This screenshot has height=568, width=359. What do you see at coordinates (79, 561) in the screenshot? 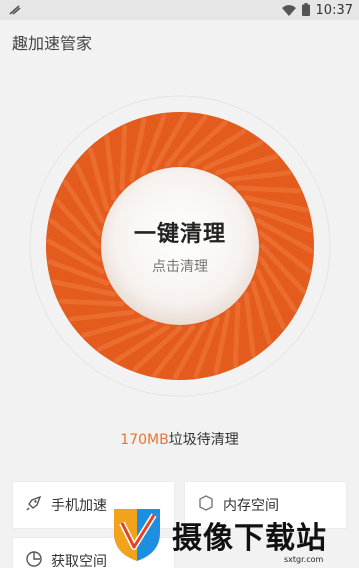
I see `card-label: 获取空间` at bounding box center [79, 561].